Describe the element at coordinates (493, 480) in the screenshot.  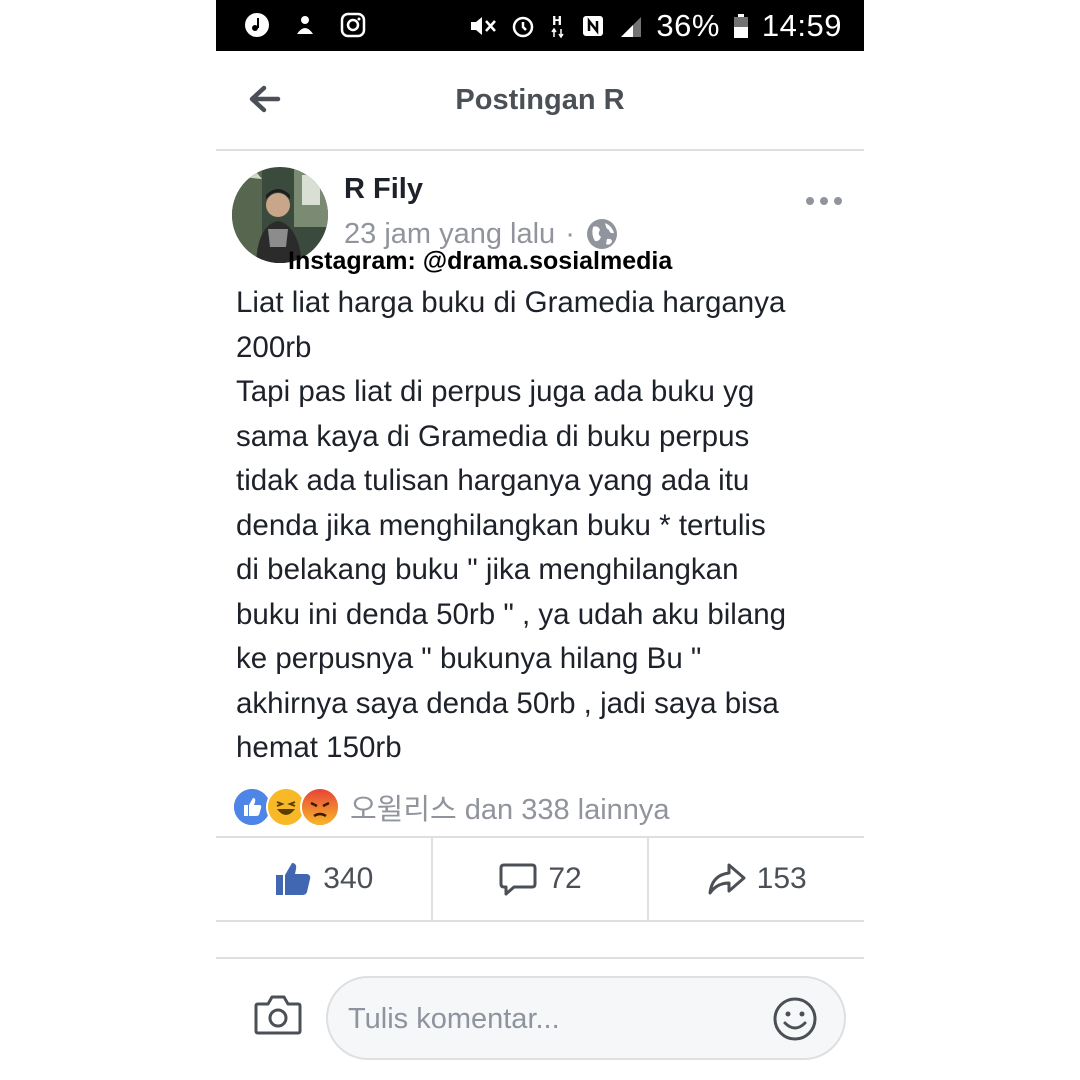
I see `post-line: tidak ada tulisan harganya yang ada itu` at that location.